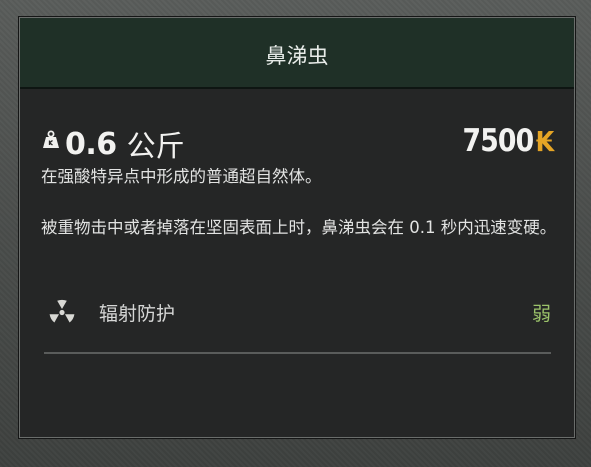  Describe the element at coordinates (541, 314) in the screenshot. I see `stat-value: 弱` at that location.